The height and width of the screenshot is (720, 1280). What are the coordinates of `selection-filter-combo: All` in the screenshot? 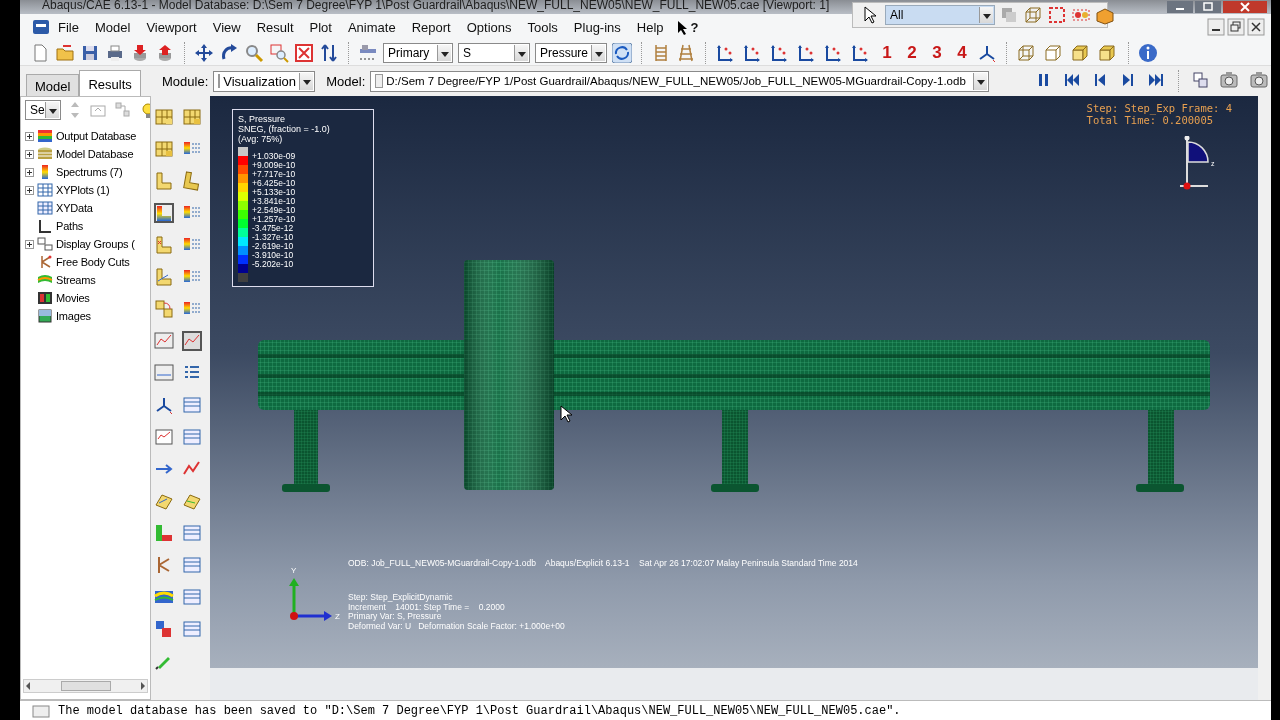 It's located at (940, 15).